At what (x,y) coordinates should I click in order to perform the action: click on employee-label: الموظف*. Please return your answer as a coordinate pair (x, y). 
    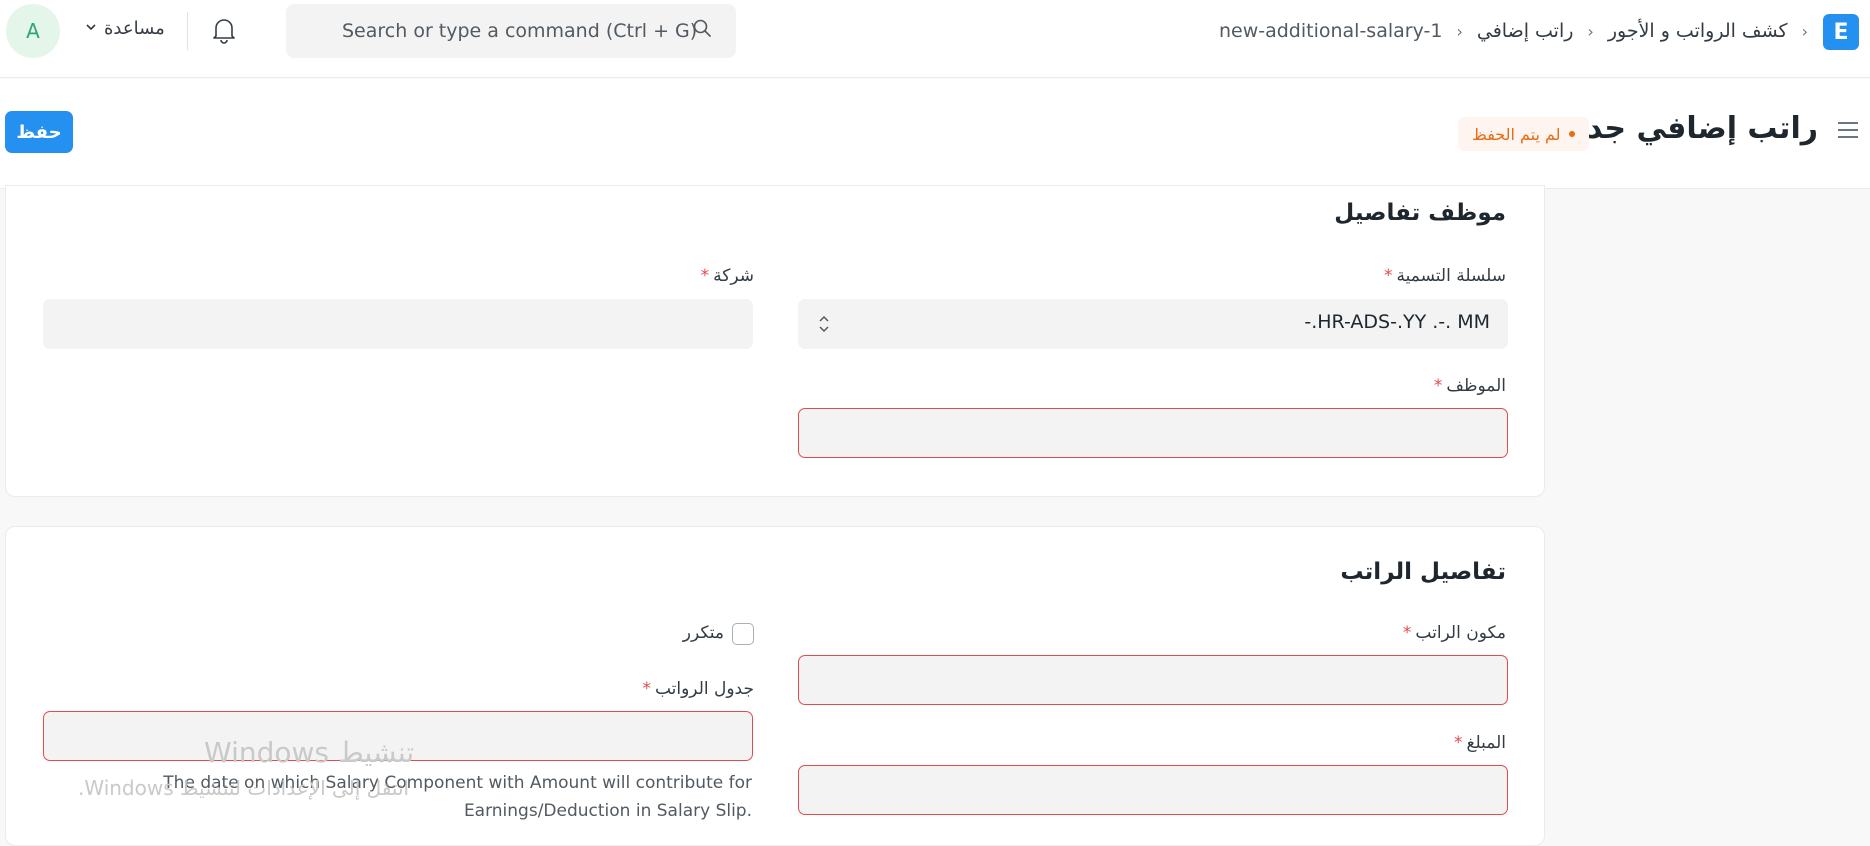
    Looking at the image, I should click on (1469, 386).